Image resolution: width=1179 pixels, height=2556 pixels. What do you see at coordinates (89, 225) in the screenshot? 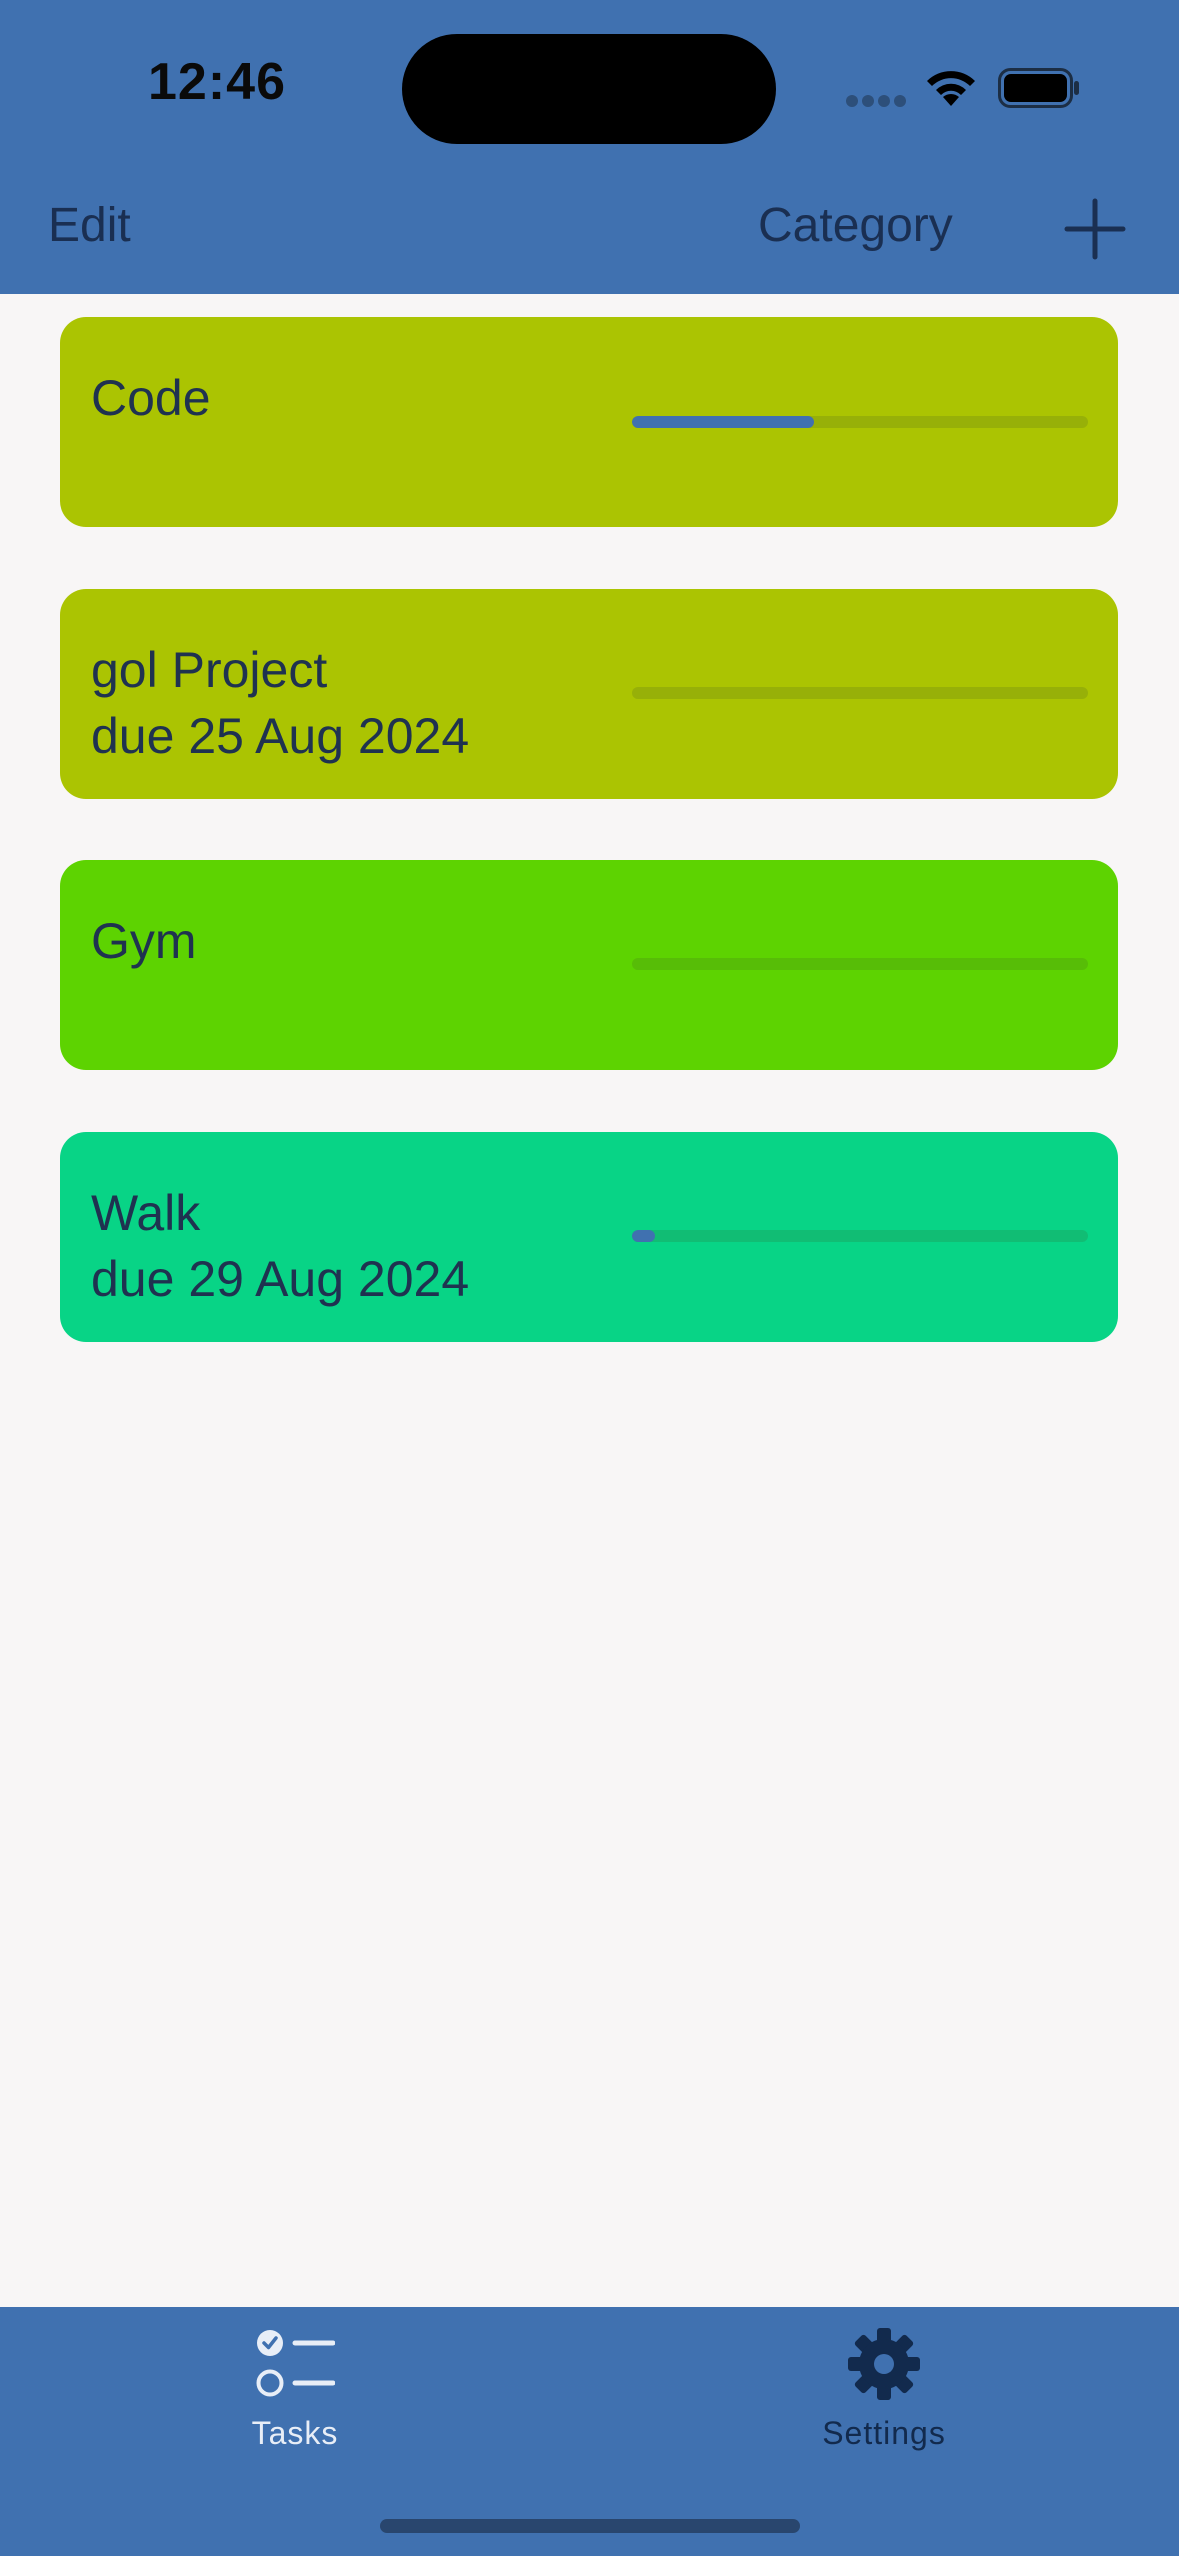
I see `edit-button: Edit` at bounding box center [89, 225].